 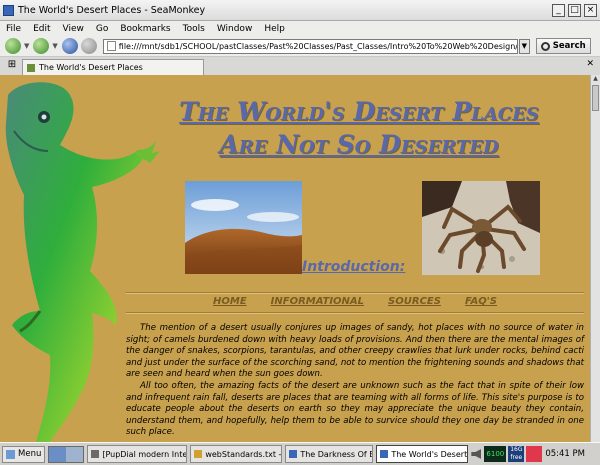 What do you see at coordinates (430, 454) in the screenshot?
I see `task-label: The World's Desert P` at bounding box center [430, 454].